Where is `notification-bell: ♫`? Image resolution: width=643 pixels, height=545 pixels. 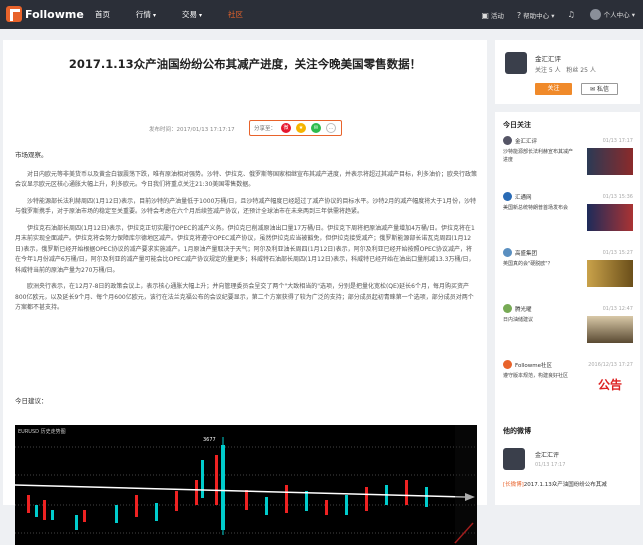
notification-bell: ♫ is located at coordinates (571, 14).